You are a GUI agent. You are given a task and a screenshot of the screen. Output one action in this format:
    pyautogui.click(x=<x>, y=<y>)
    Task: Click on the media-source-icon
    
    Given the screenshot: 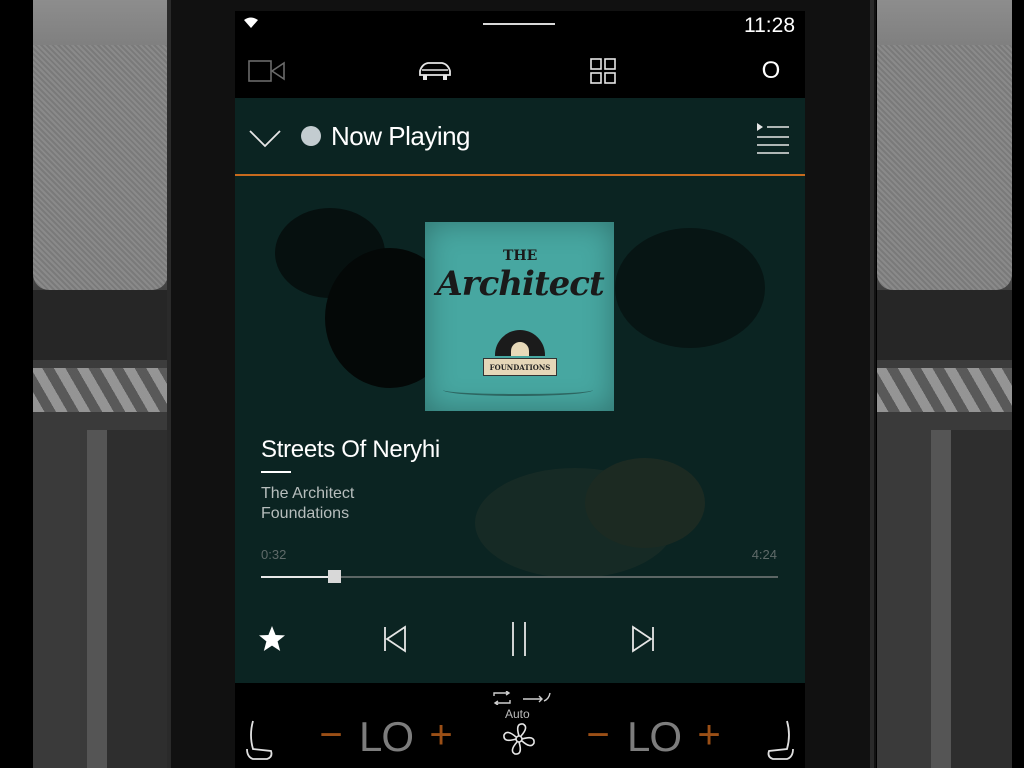 What is the action you would take?
    pyautogui.click(x=311, y=136)
    